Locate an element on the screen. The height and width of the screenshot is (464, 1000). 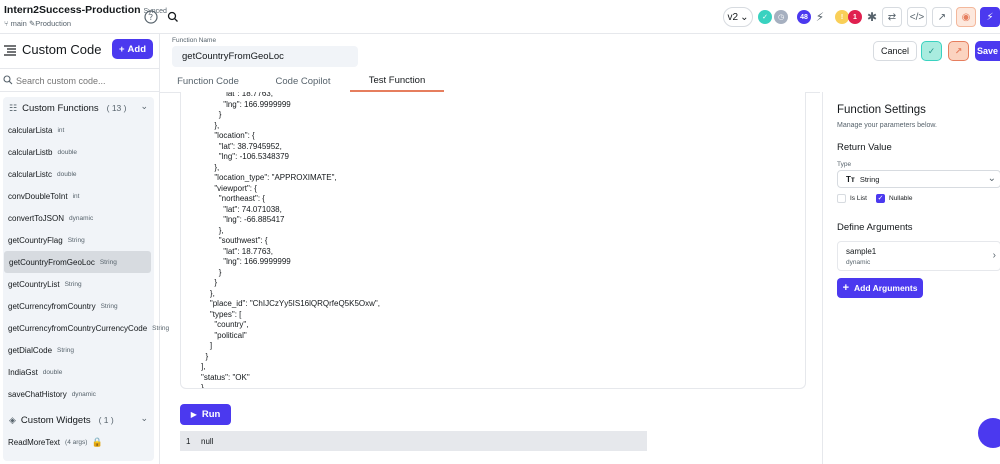
panel-title: Custom Code is located at coordinates (62, 49).